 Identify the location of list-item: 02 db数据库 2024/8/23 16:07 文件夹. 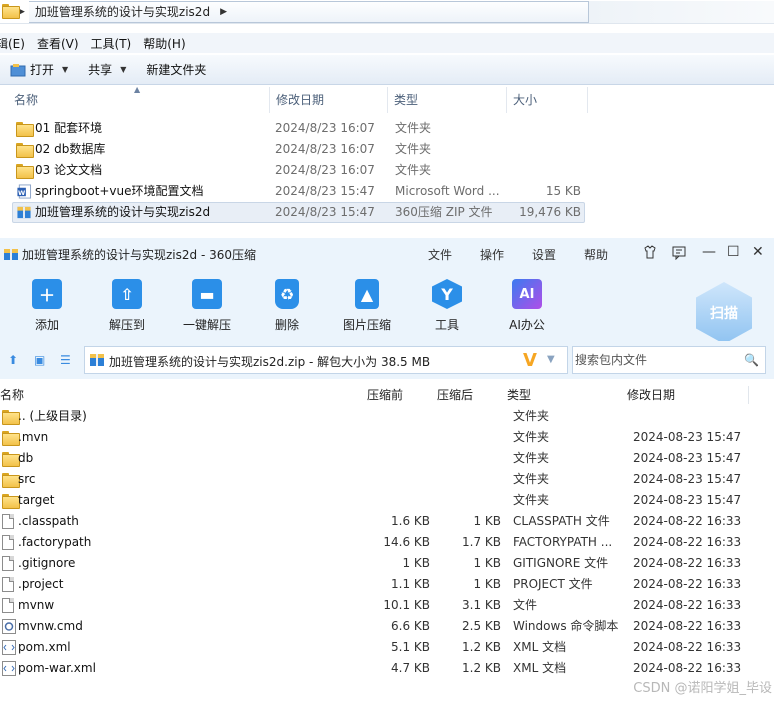
(387, 149).